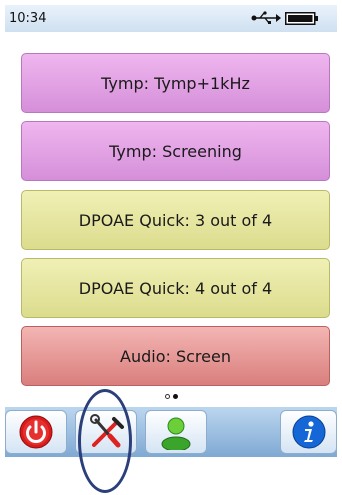 Image resolution: width=342 pixels, height=495 pixels. I want to click on info-icon, so click(308, 432).